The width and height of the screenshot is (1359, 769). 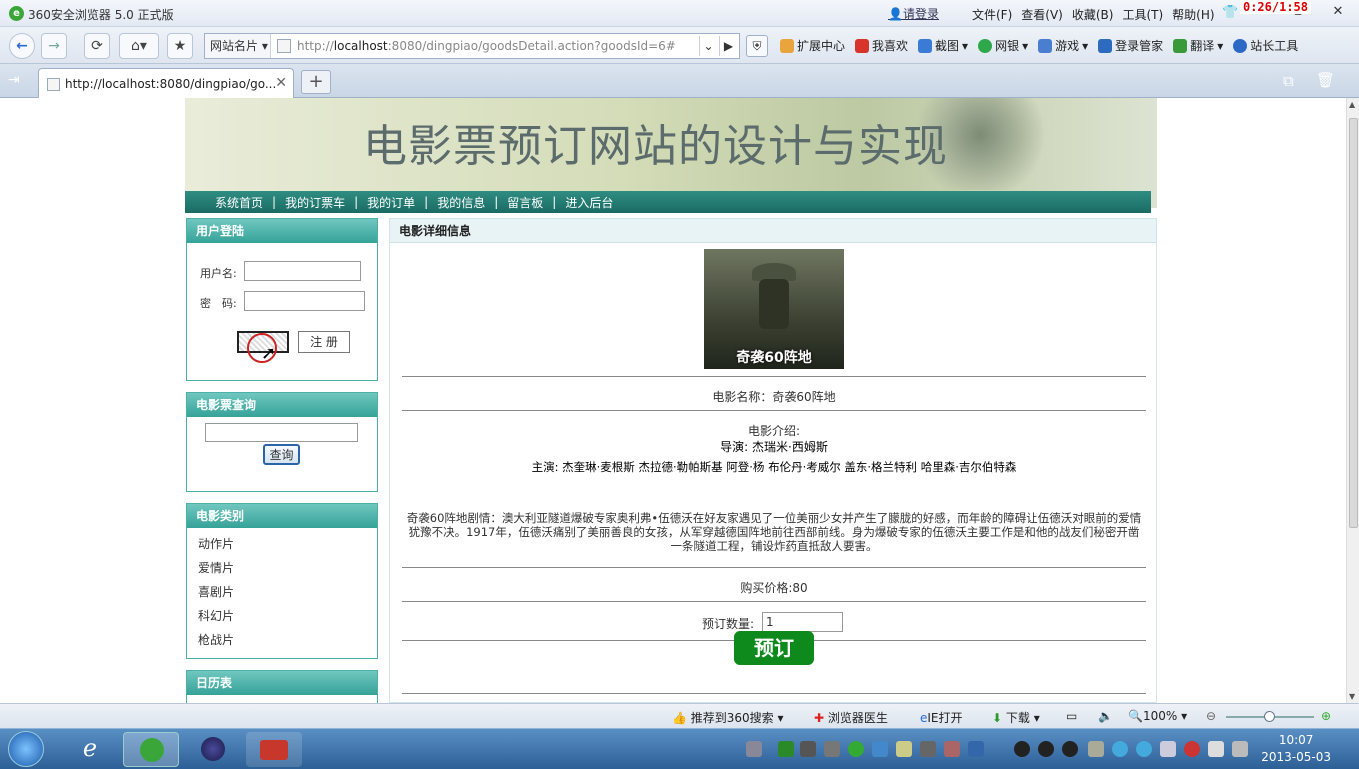 I want to click on back-icon: ←, so click(x=22, y=46).